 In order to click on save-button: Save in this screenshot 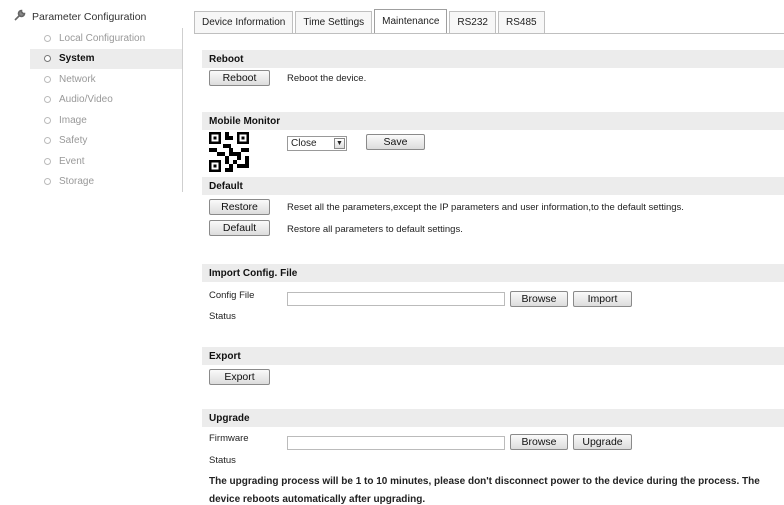, I will do `click(395, 142)`.